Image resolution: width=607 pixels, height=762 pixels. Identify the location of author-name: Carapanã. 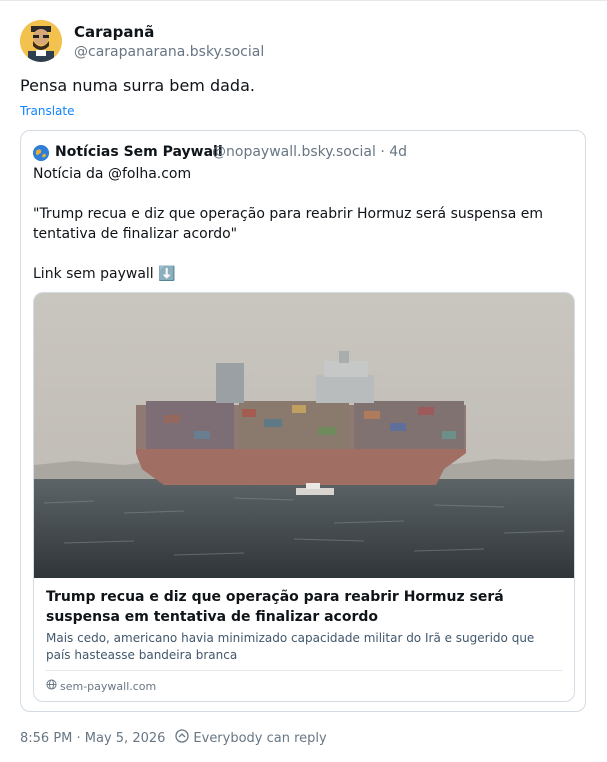
(114, 32).